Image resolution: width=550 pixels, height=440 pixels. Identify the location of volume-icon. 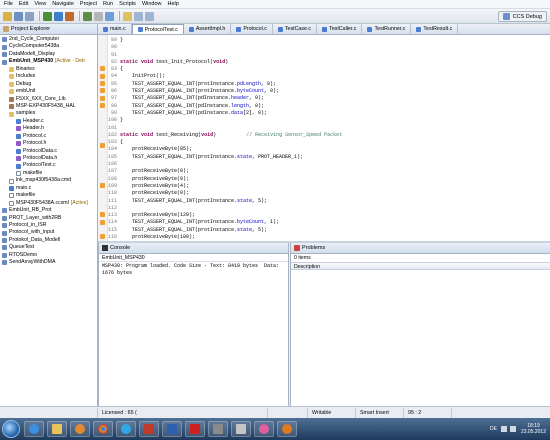
(512, 429).